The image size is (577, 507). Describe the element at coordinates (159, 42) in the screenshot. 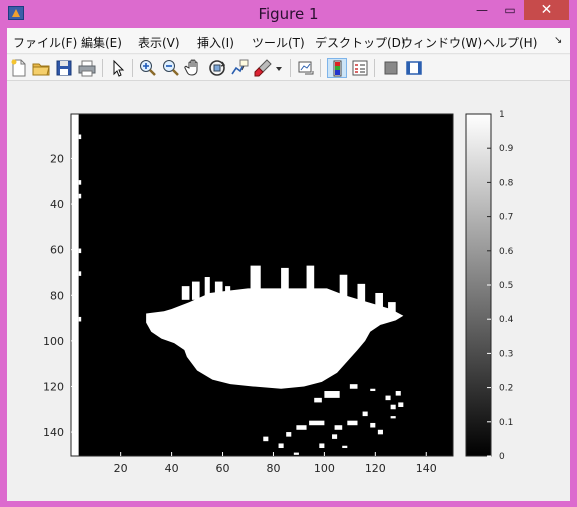

I see `menu-view: 表示(V)` at that location.